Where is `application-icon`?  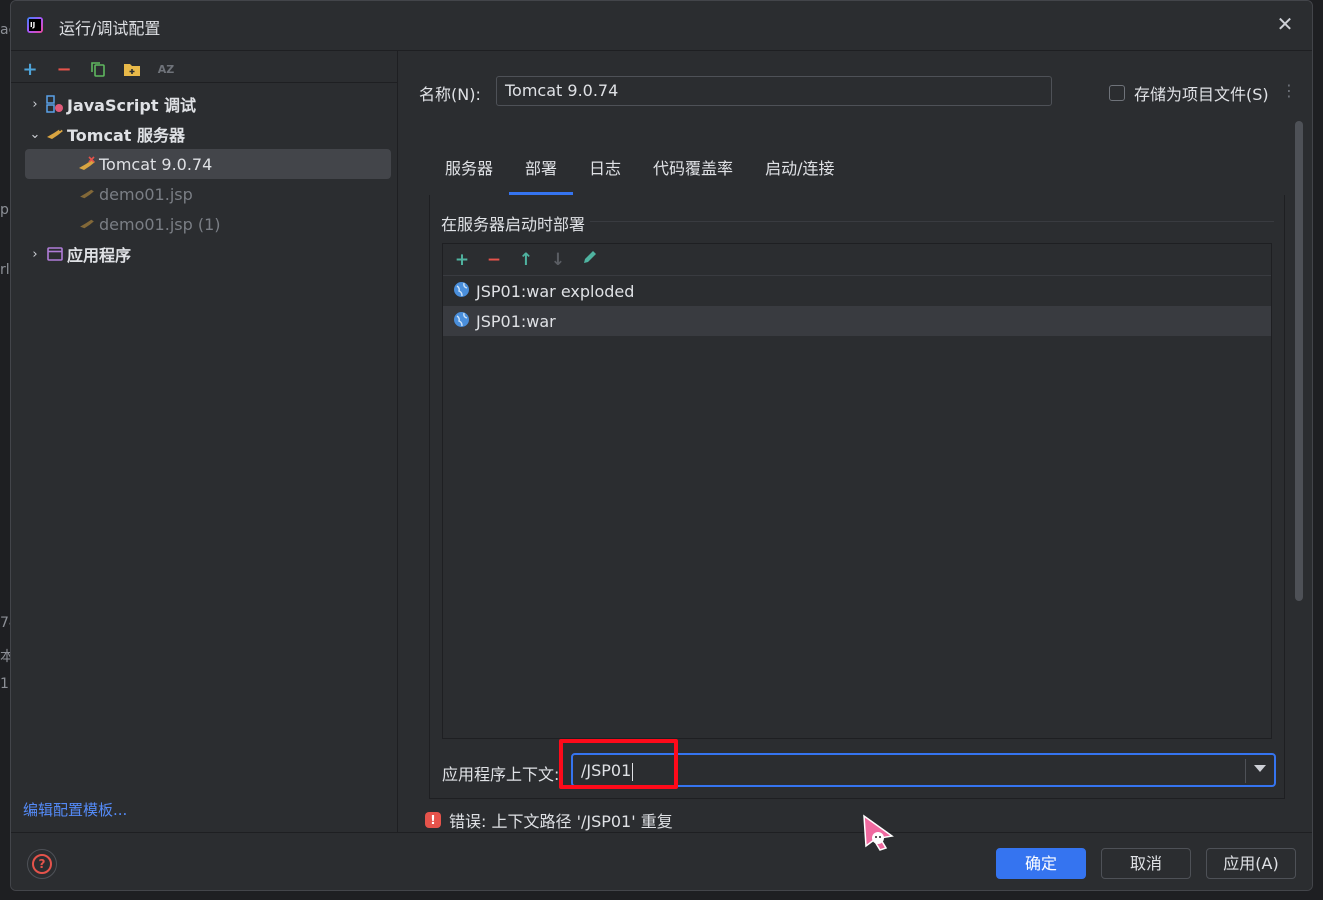
application-icon is located at coordinates (55, 254).